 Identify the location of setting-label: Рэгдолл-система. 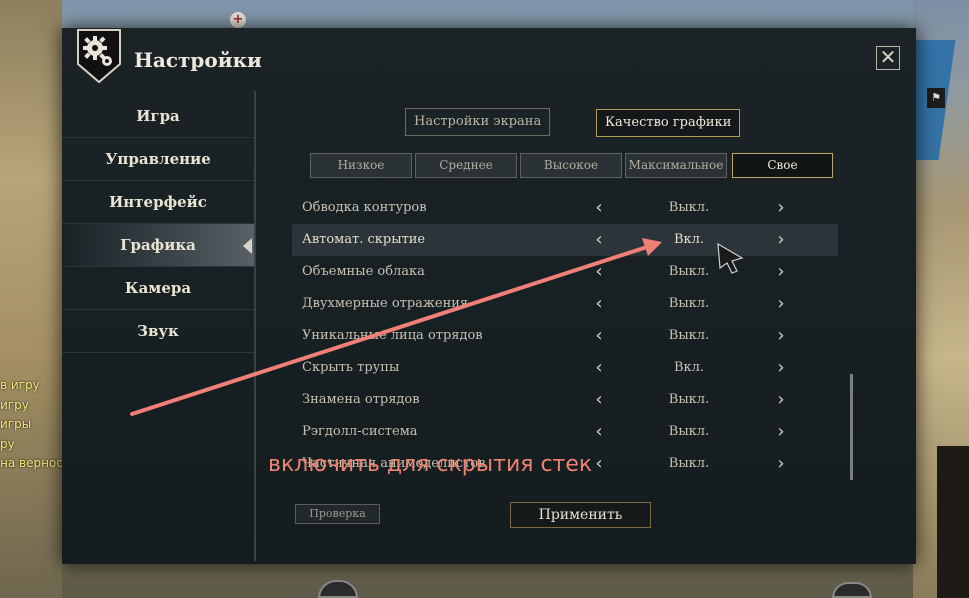
(360, 431).